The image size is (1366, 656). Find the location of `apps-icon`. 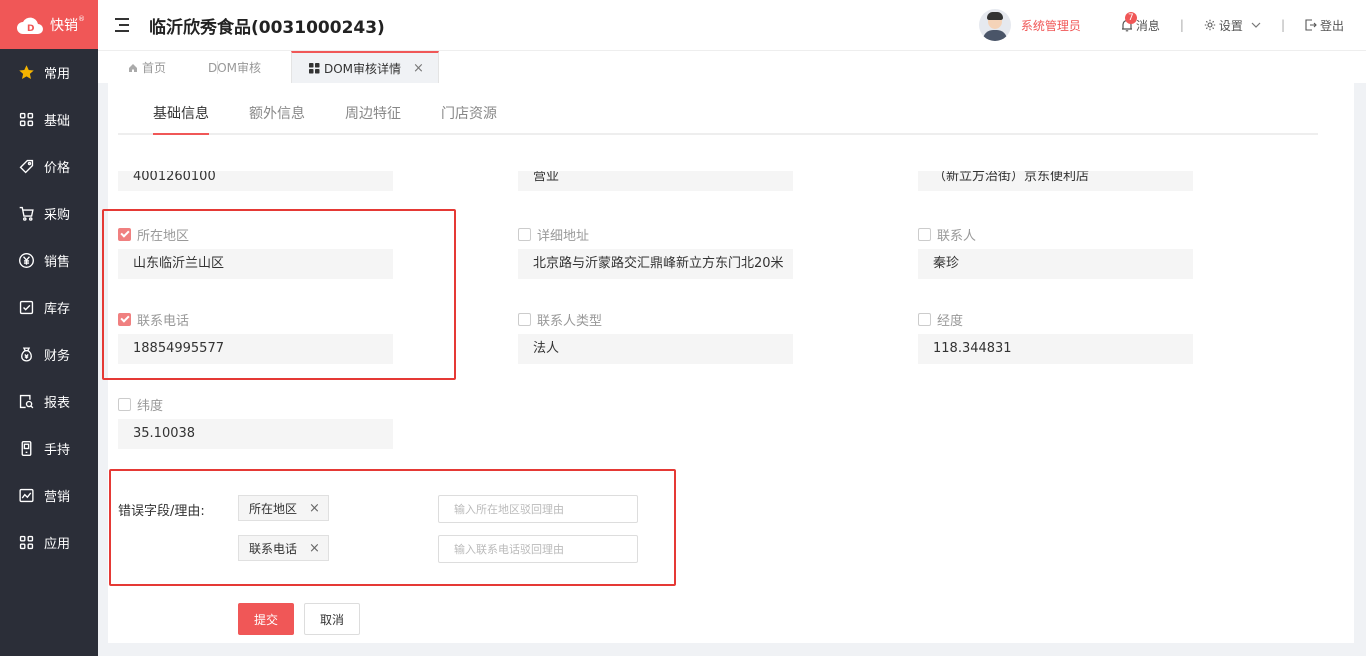

apps-icon is located at coordinates (26, 543).